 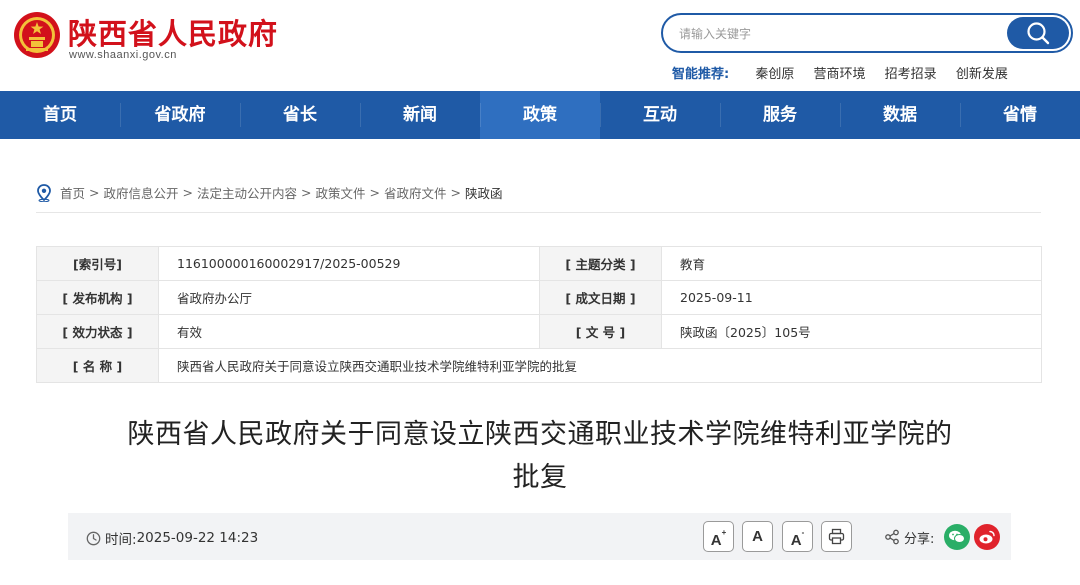 I want to click on index-number-label: [索引号], so click(x=97, y=263).